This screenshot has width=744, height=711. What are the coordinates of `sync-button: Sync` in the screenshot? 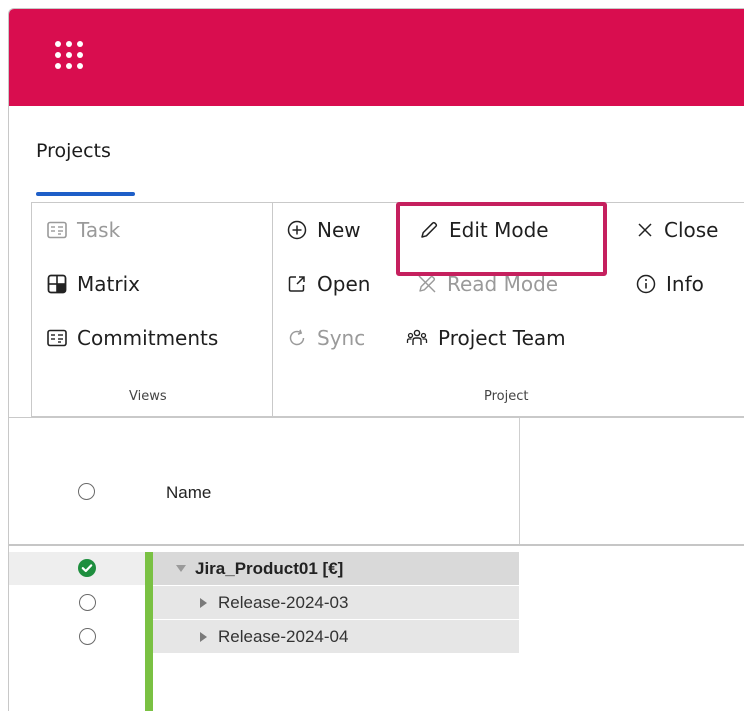 It's located at (326, 338).